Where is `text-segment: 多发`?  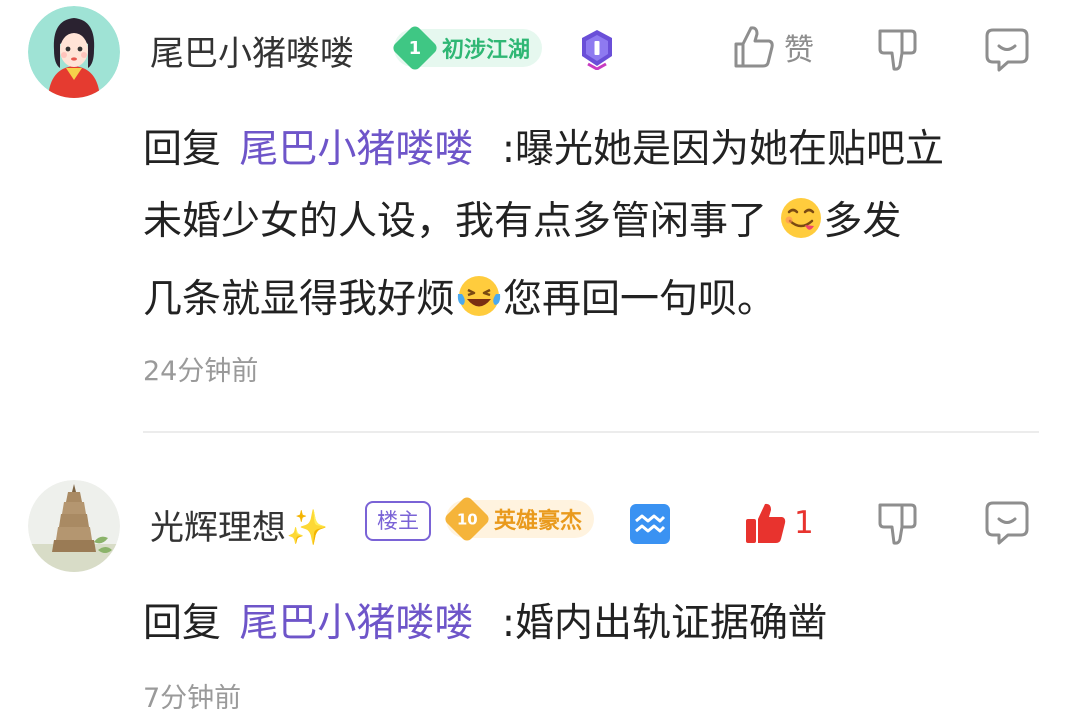
text-segment: 多发 is located at coordinates (862, 221).